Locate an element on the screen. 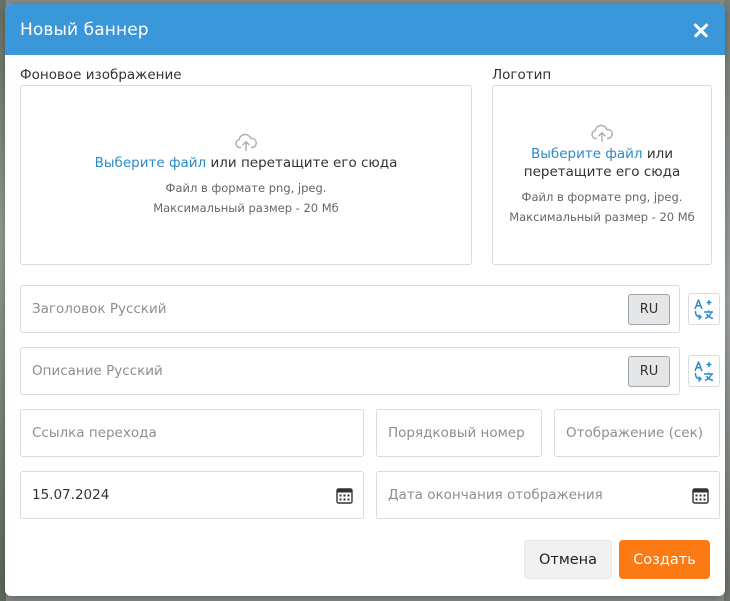  start-date-field is located at coordinates (192, 495).